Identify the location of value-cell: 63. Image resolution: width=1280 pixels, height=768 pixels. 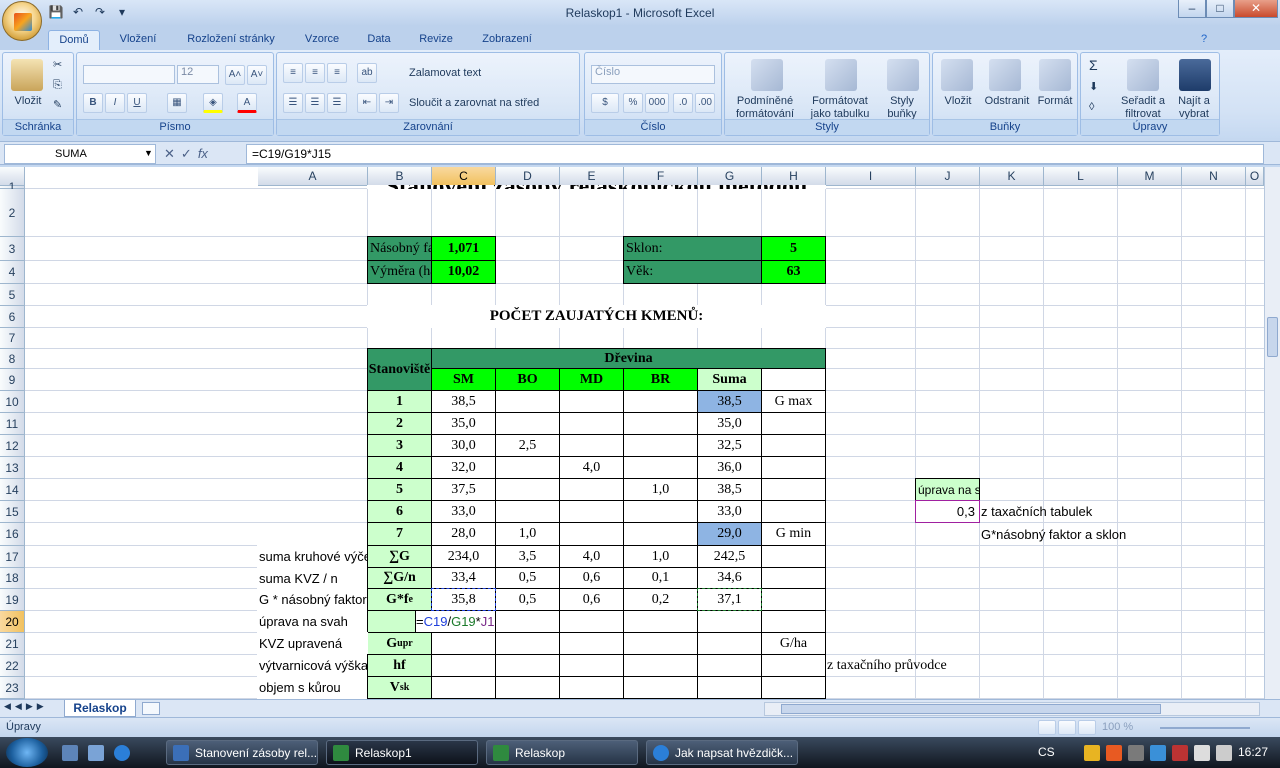
(793, 272).